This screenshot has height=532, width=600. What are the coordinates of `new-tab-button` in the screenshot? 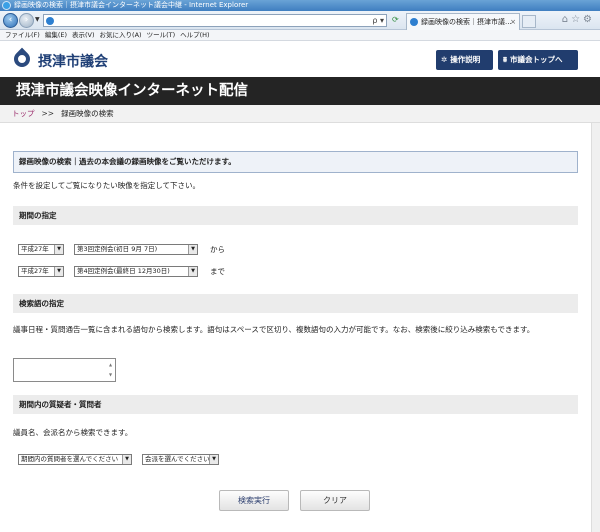 It's located at (529, 21).